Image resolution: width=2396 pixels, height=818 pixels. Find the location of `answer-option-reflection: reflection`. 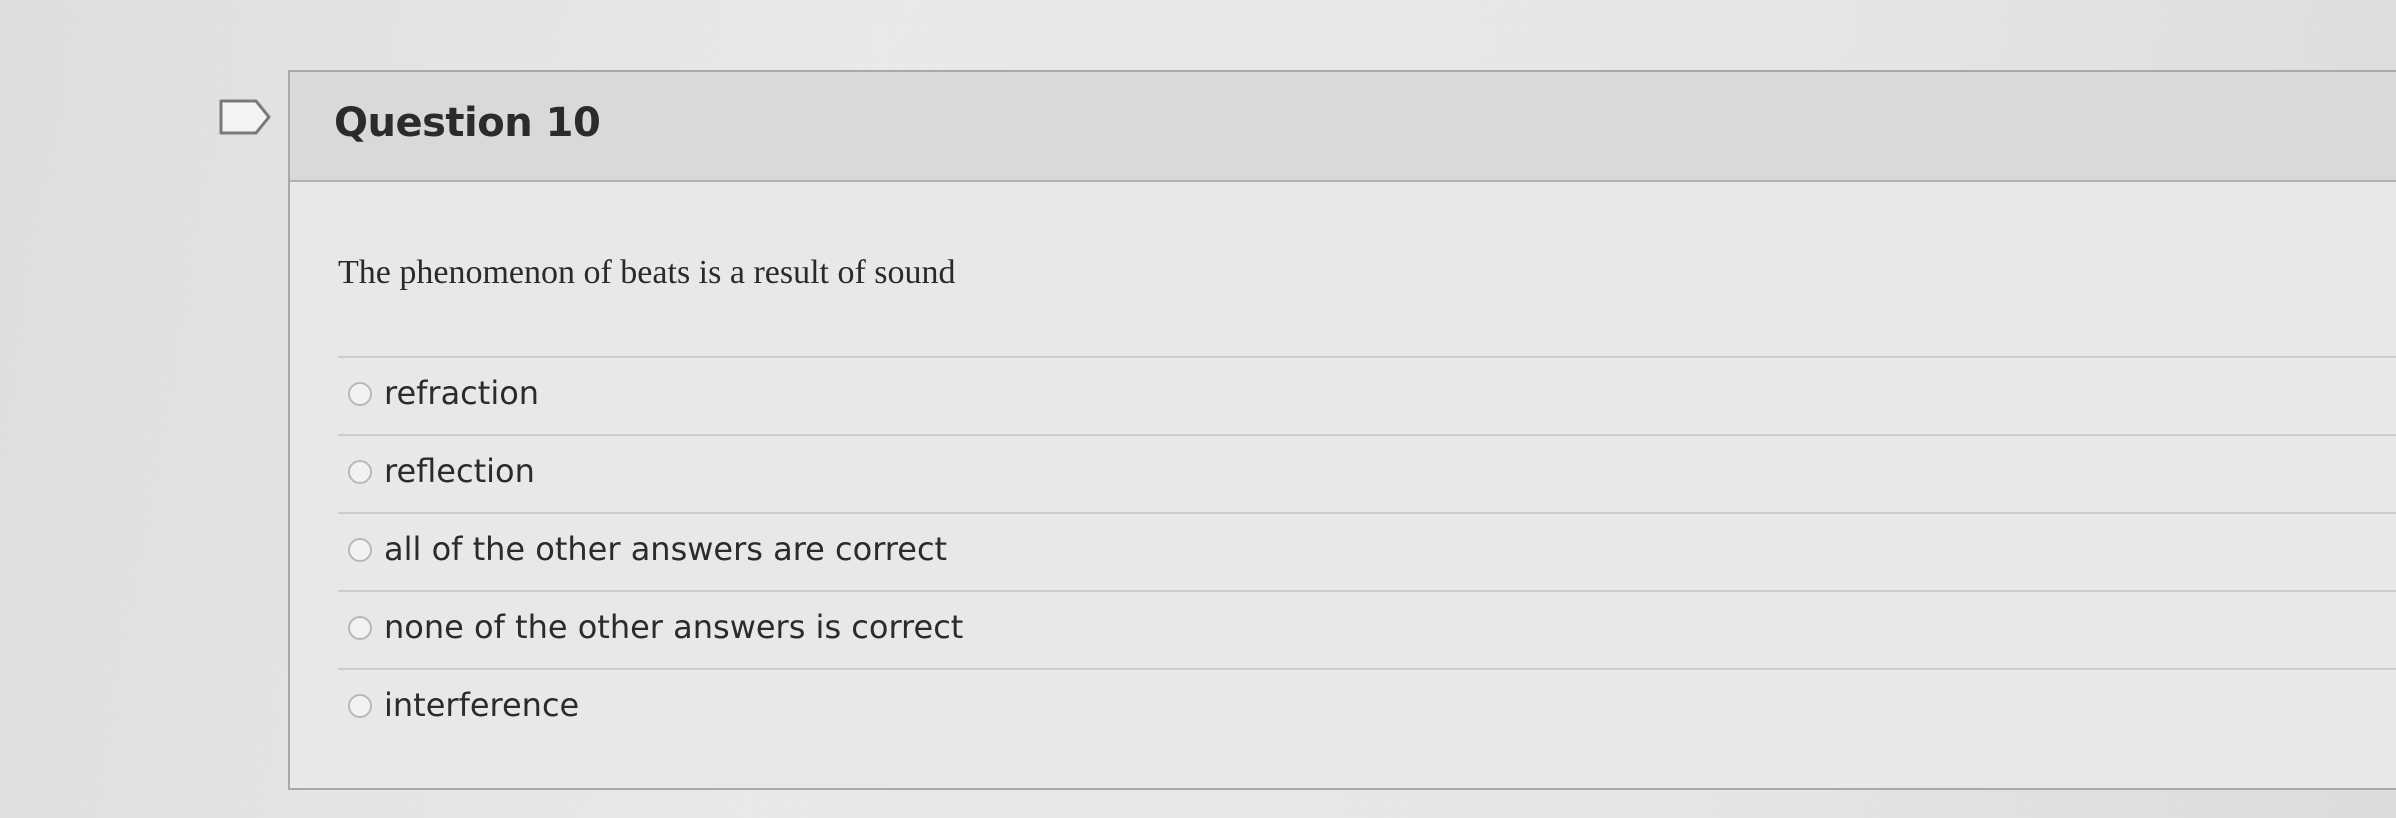

answer-option-reflection: reflection is located at coordinates (1367, 473).